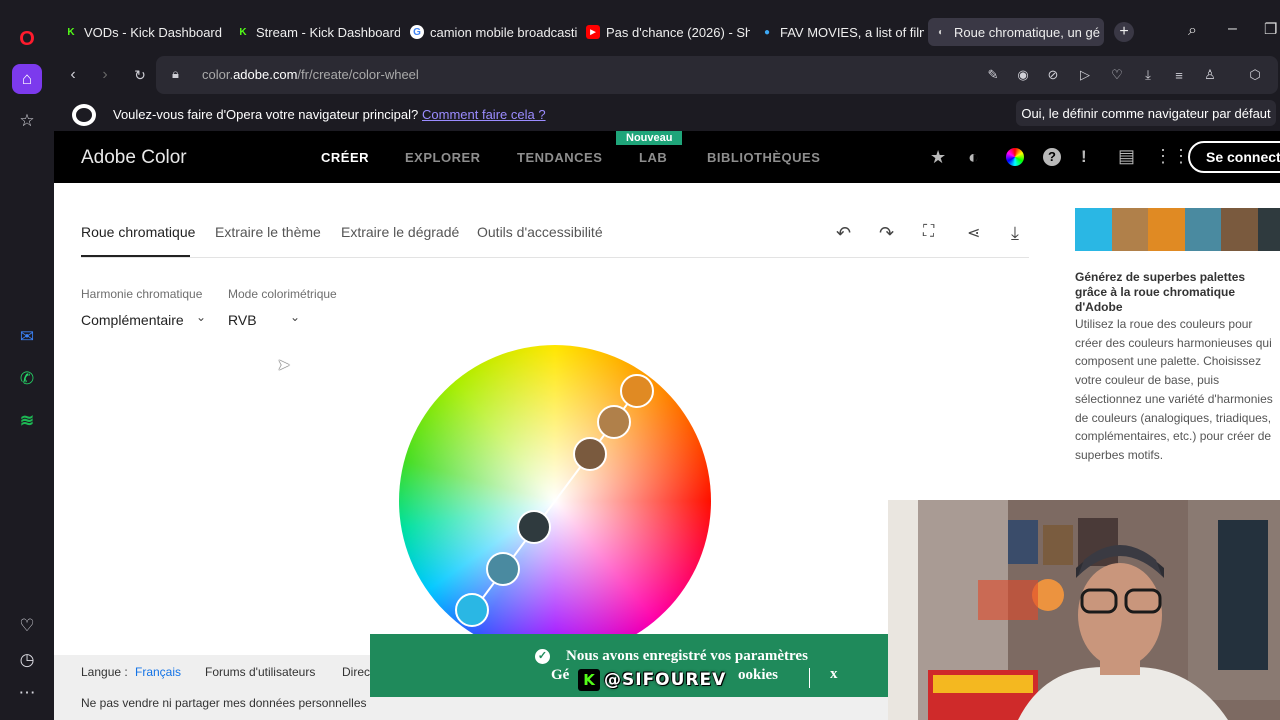 Image resolution: width=1280 pixels, height=720 pixels. Describe the element at coordinates (345, 157) in the screenshot. I see `nav-create: CRÉER` at that location.